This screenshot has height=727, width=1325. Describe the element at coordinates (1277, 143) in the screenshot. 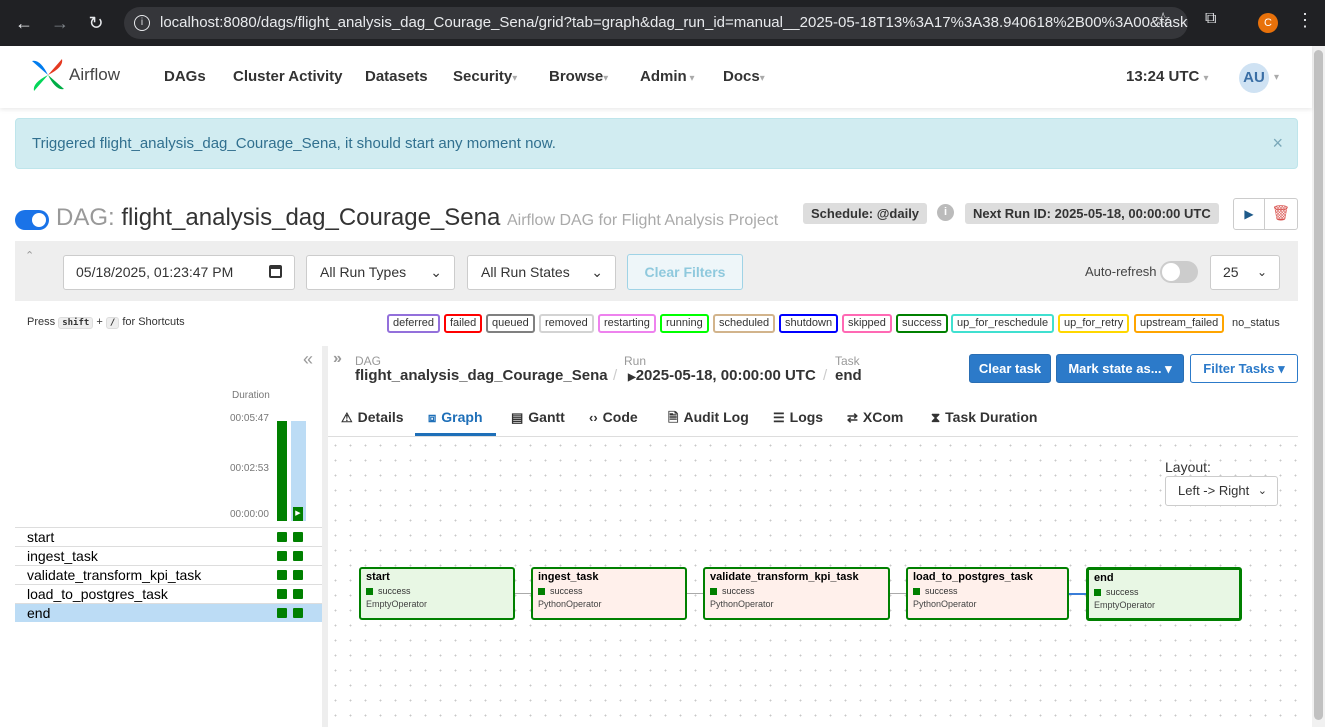

I see `close-icon: ×` at that location.